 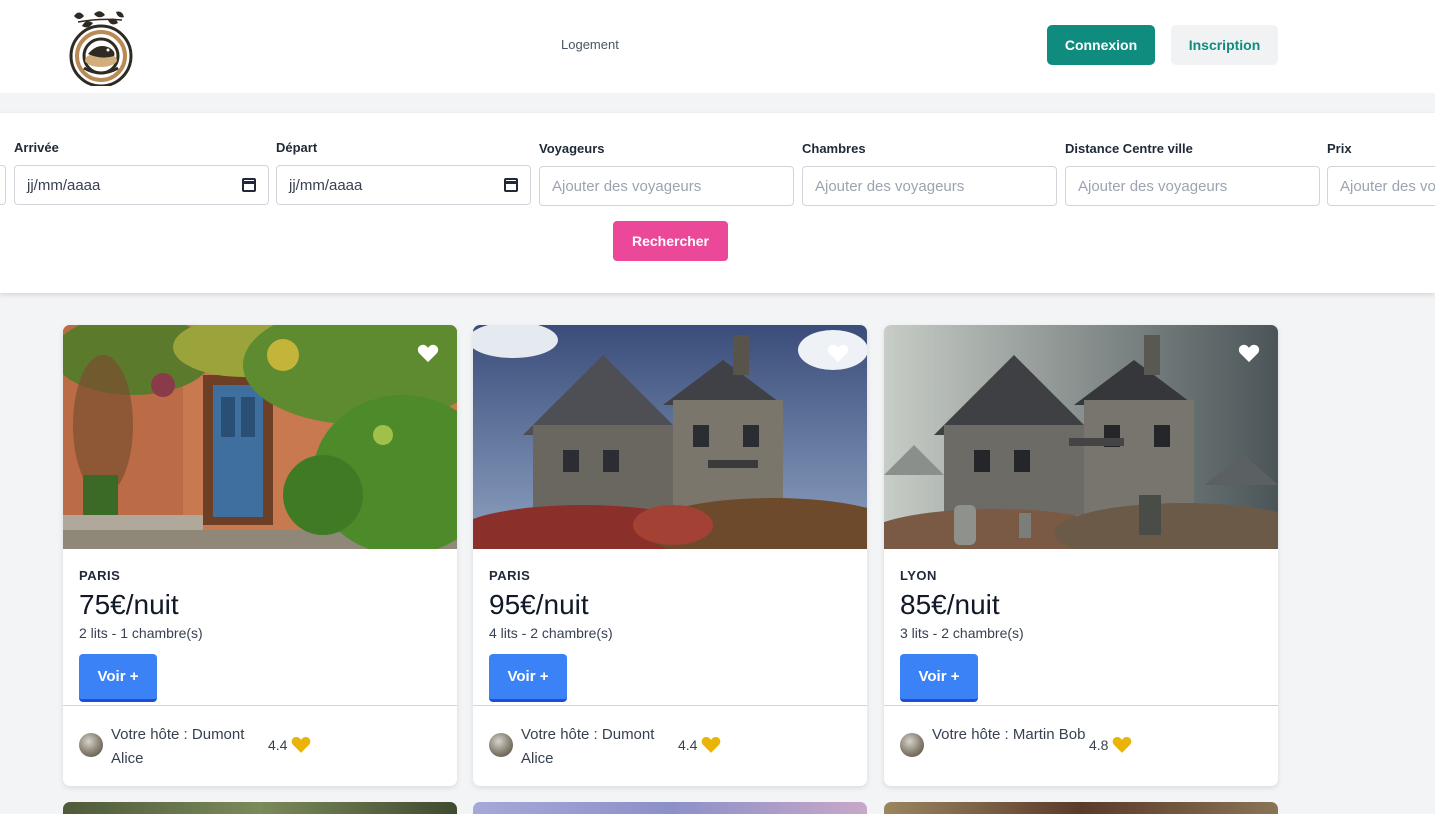 I want to click on listing-price: 85€/nuit, so click(x=950, y=604).